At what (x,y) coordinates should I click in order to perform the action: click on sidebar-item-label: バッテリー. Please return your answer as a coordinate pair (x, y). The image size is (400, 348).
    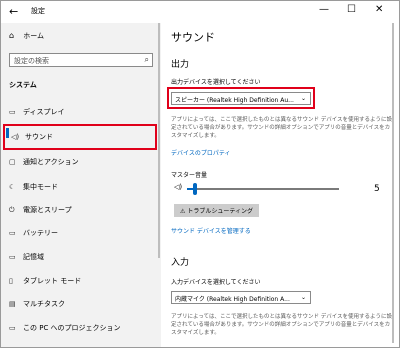
    Looking at the image, I should click on (40, 233).